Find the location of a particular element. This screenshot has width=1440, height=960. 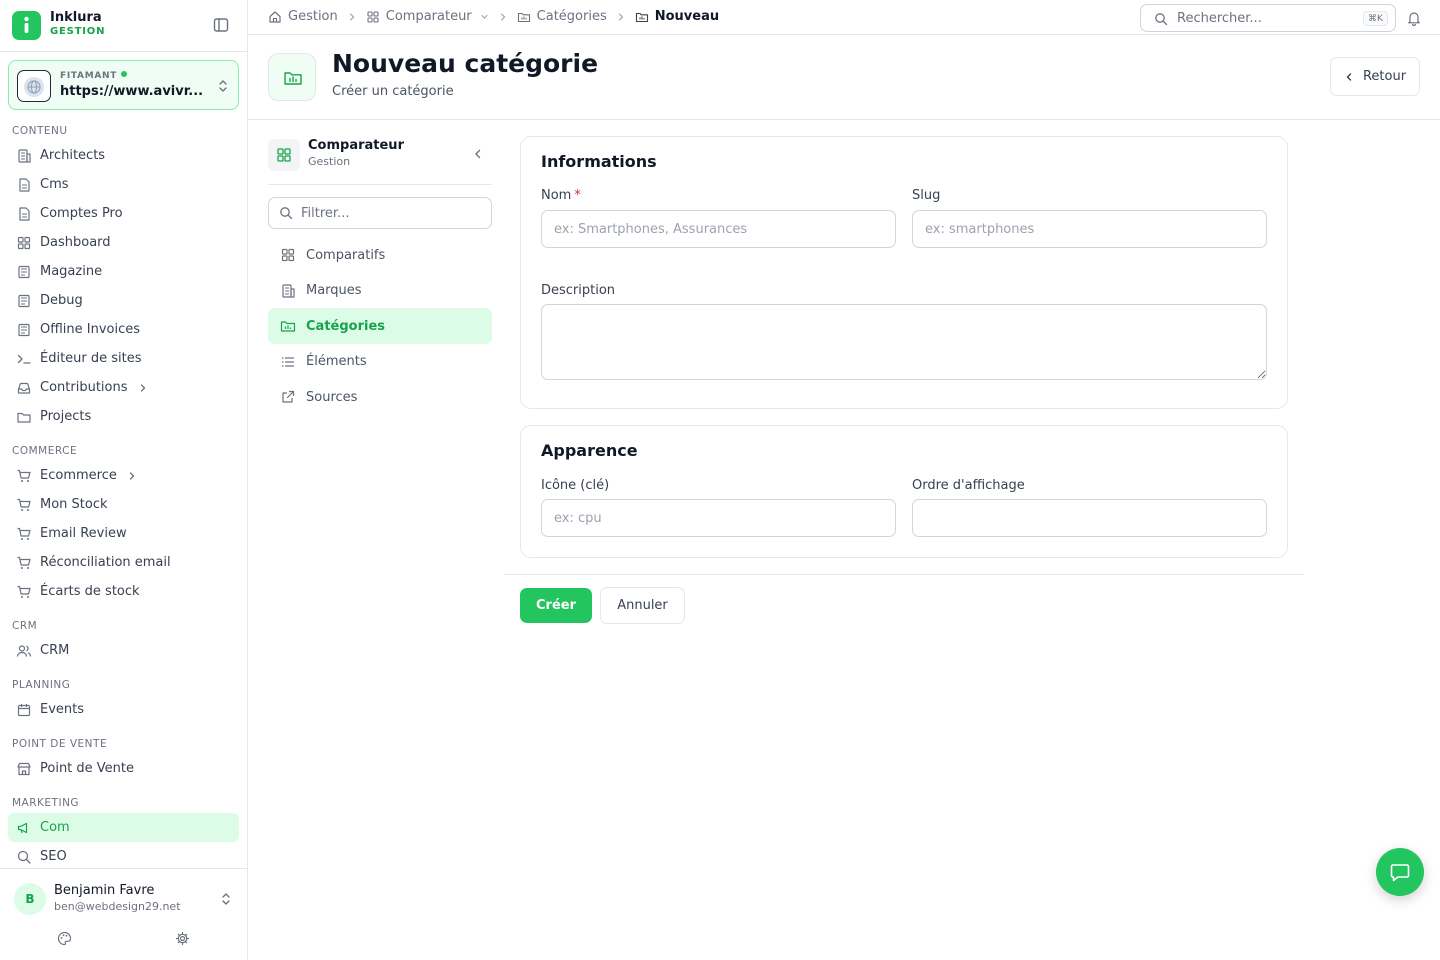

apparence-card: Apparence Icône (clé) Ordre d'affichage is located at coordinates (904, 491).